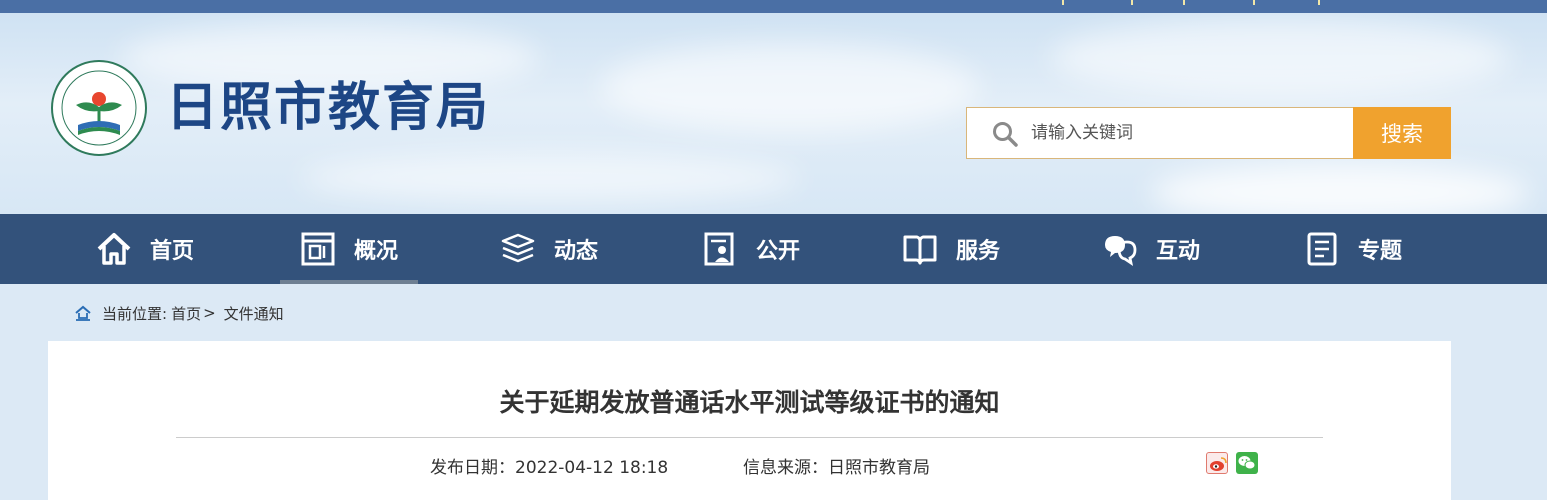 The height and width of the screenshot is (500, 1547). Describe the element at coordinates (328, 108) in the screenshot. I see `site-title: 日照市教育局` at that location.